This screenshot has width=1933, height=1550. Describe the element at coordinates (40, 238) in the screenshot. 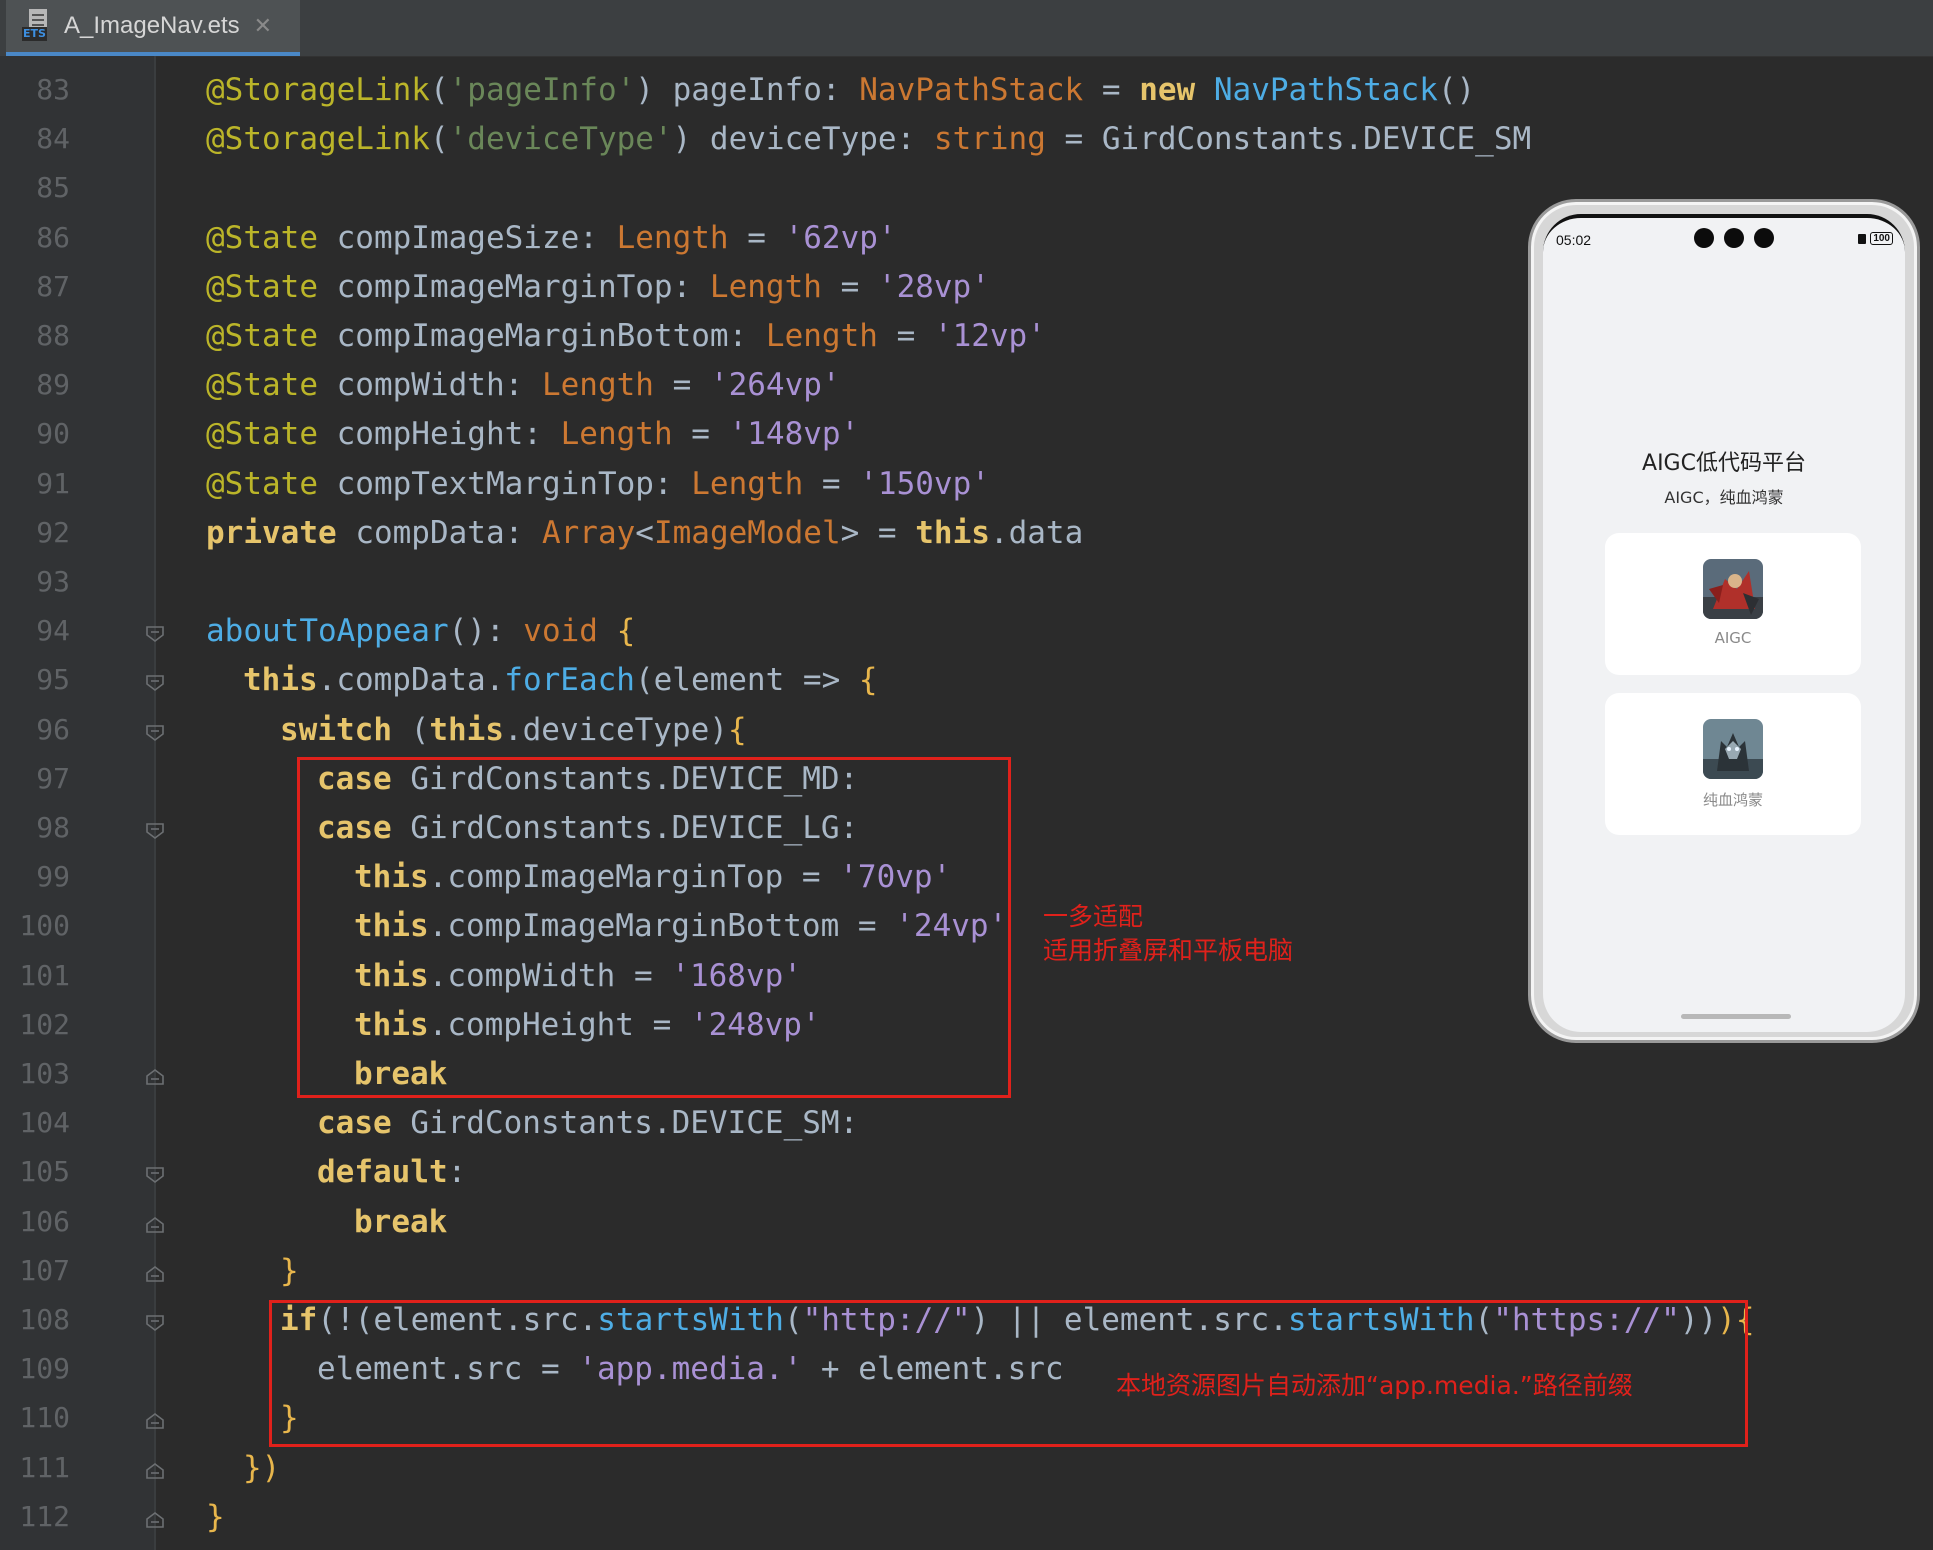

I see `line-number: 86` at that location.